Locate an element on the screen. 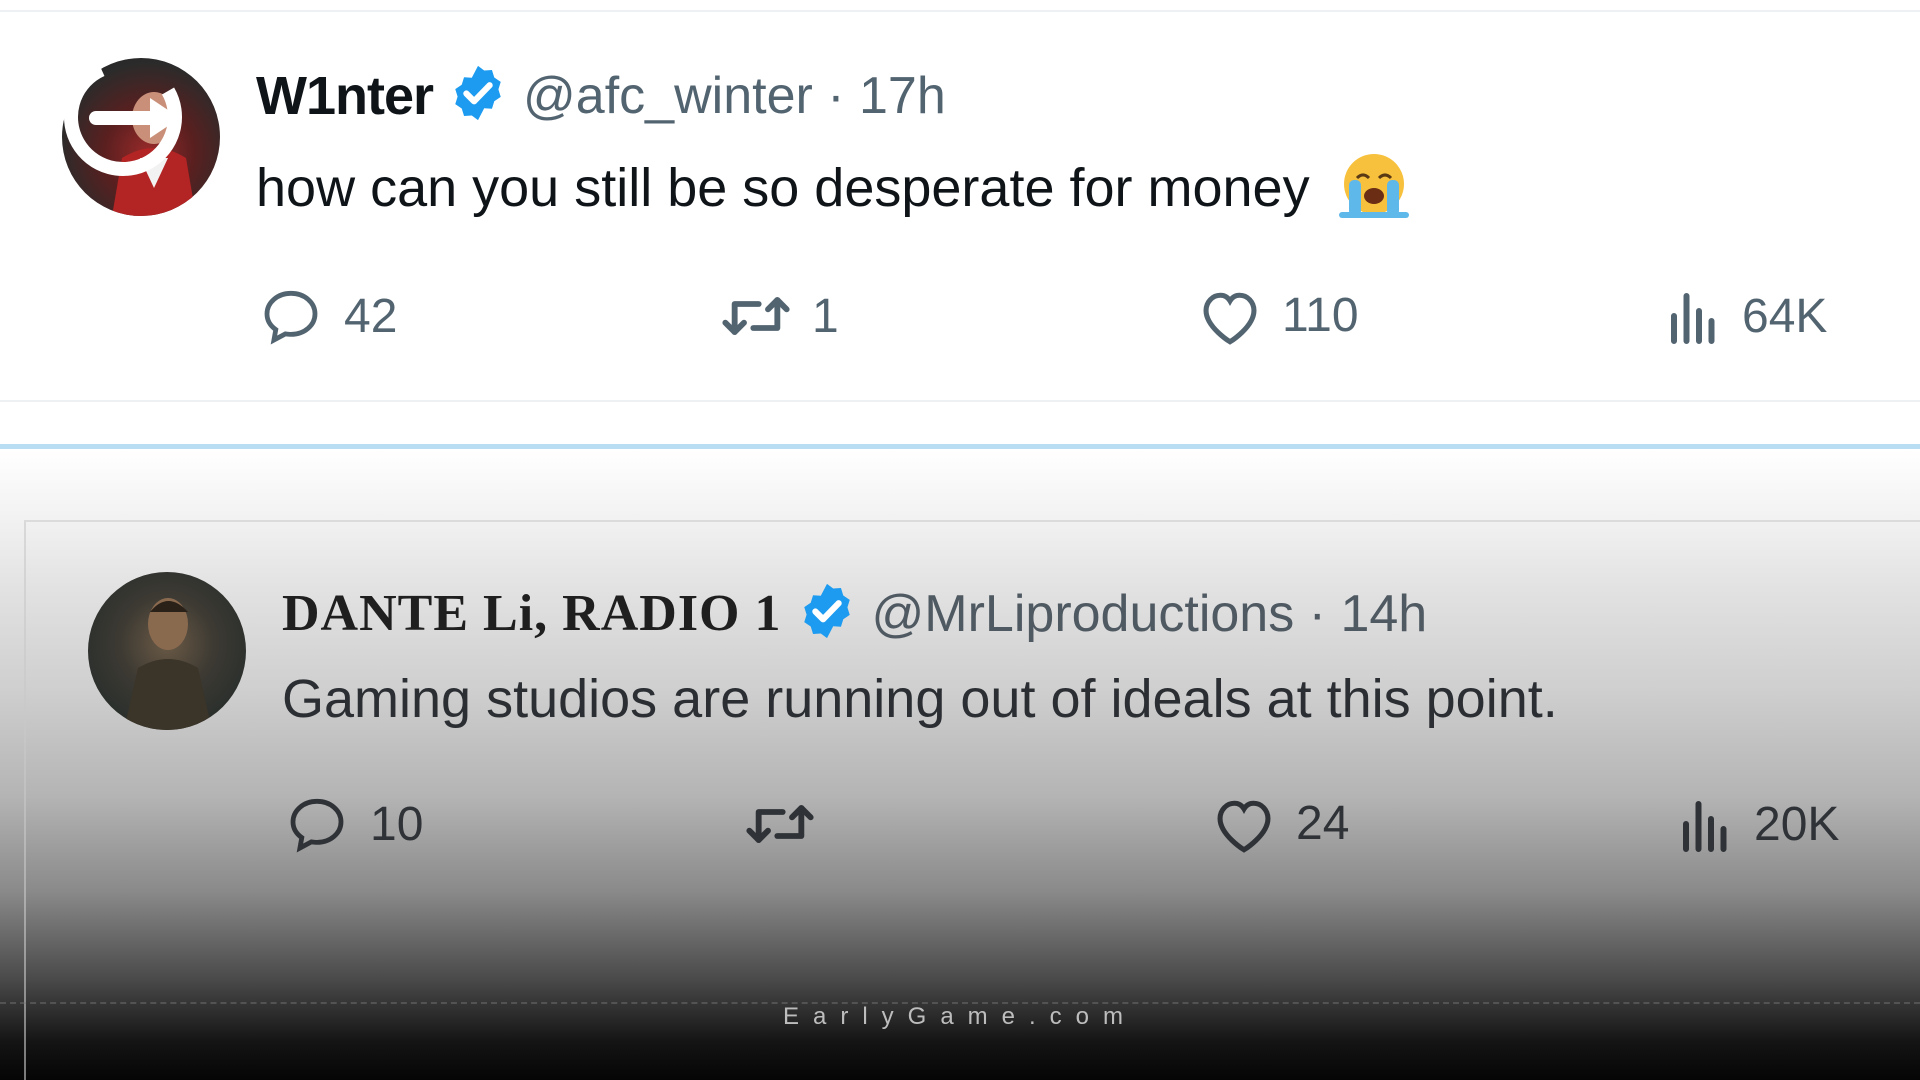  handle-timestamp: @afc_winter · 17h is located at coordinates (734, 96).